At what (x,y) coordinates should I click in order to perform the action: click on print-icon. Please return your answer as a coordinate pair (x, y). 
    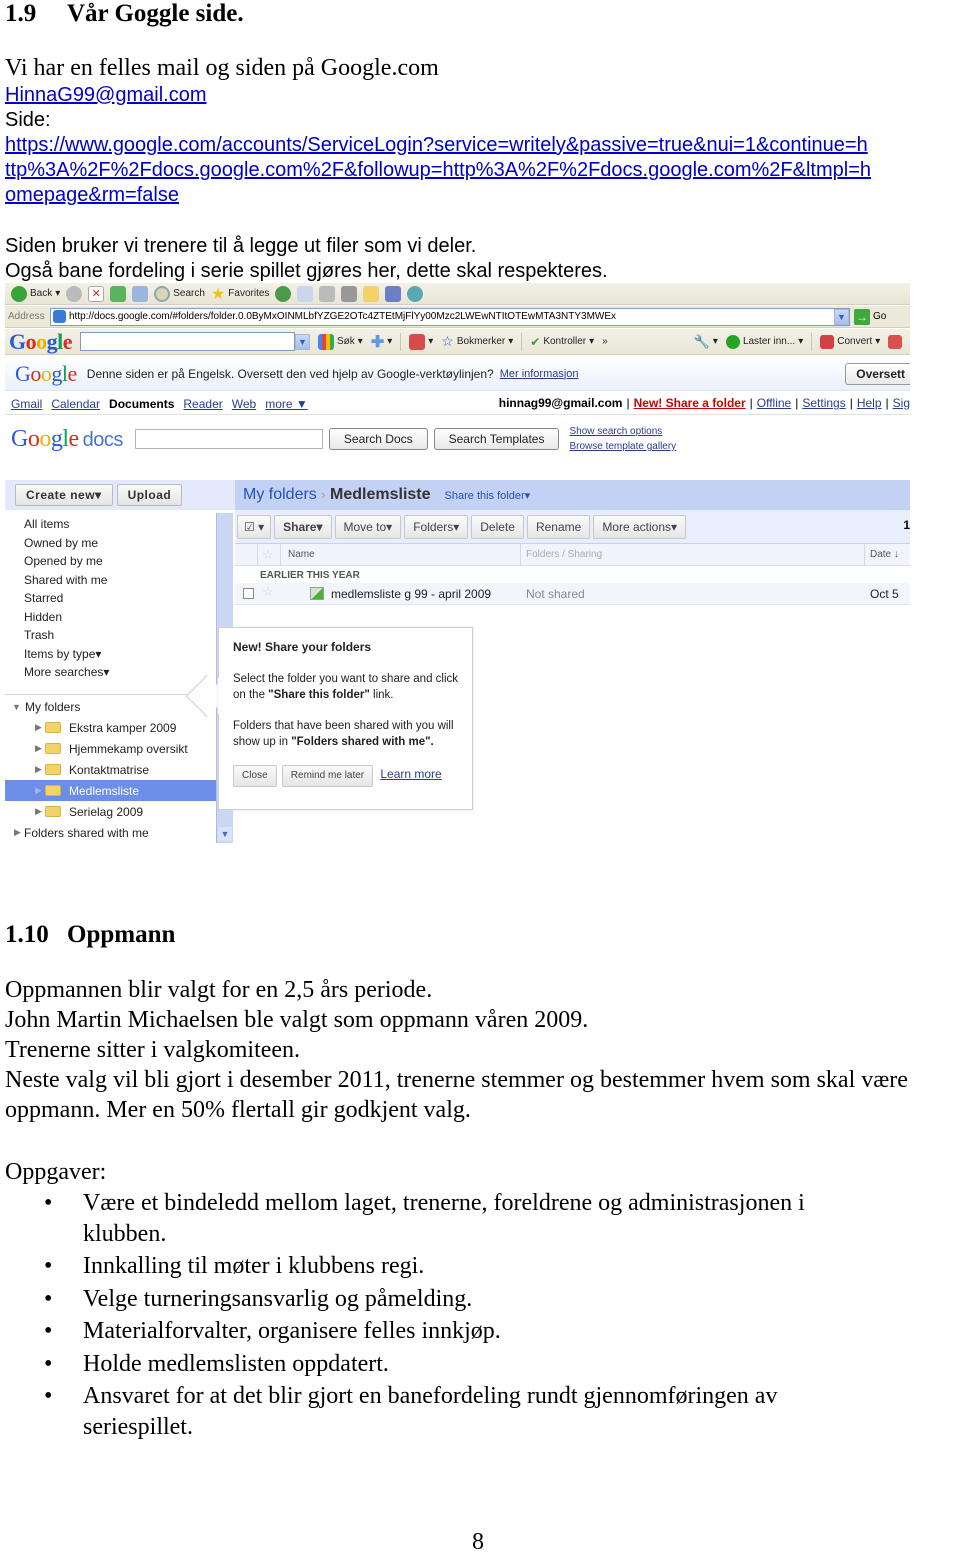
    Looking at the image, I should click on (327, 293).